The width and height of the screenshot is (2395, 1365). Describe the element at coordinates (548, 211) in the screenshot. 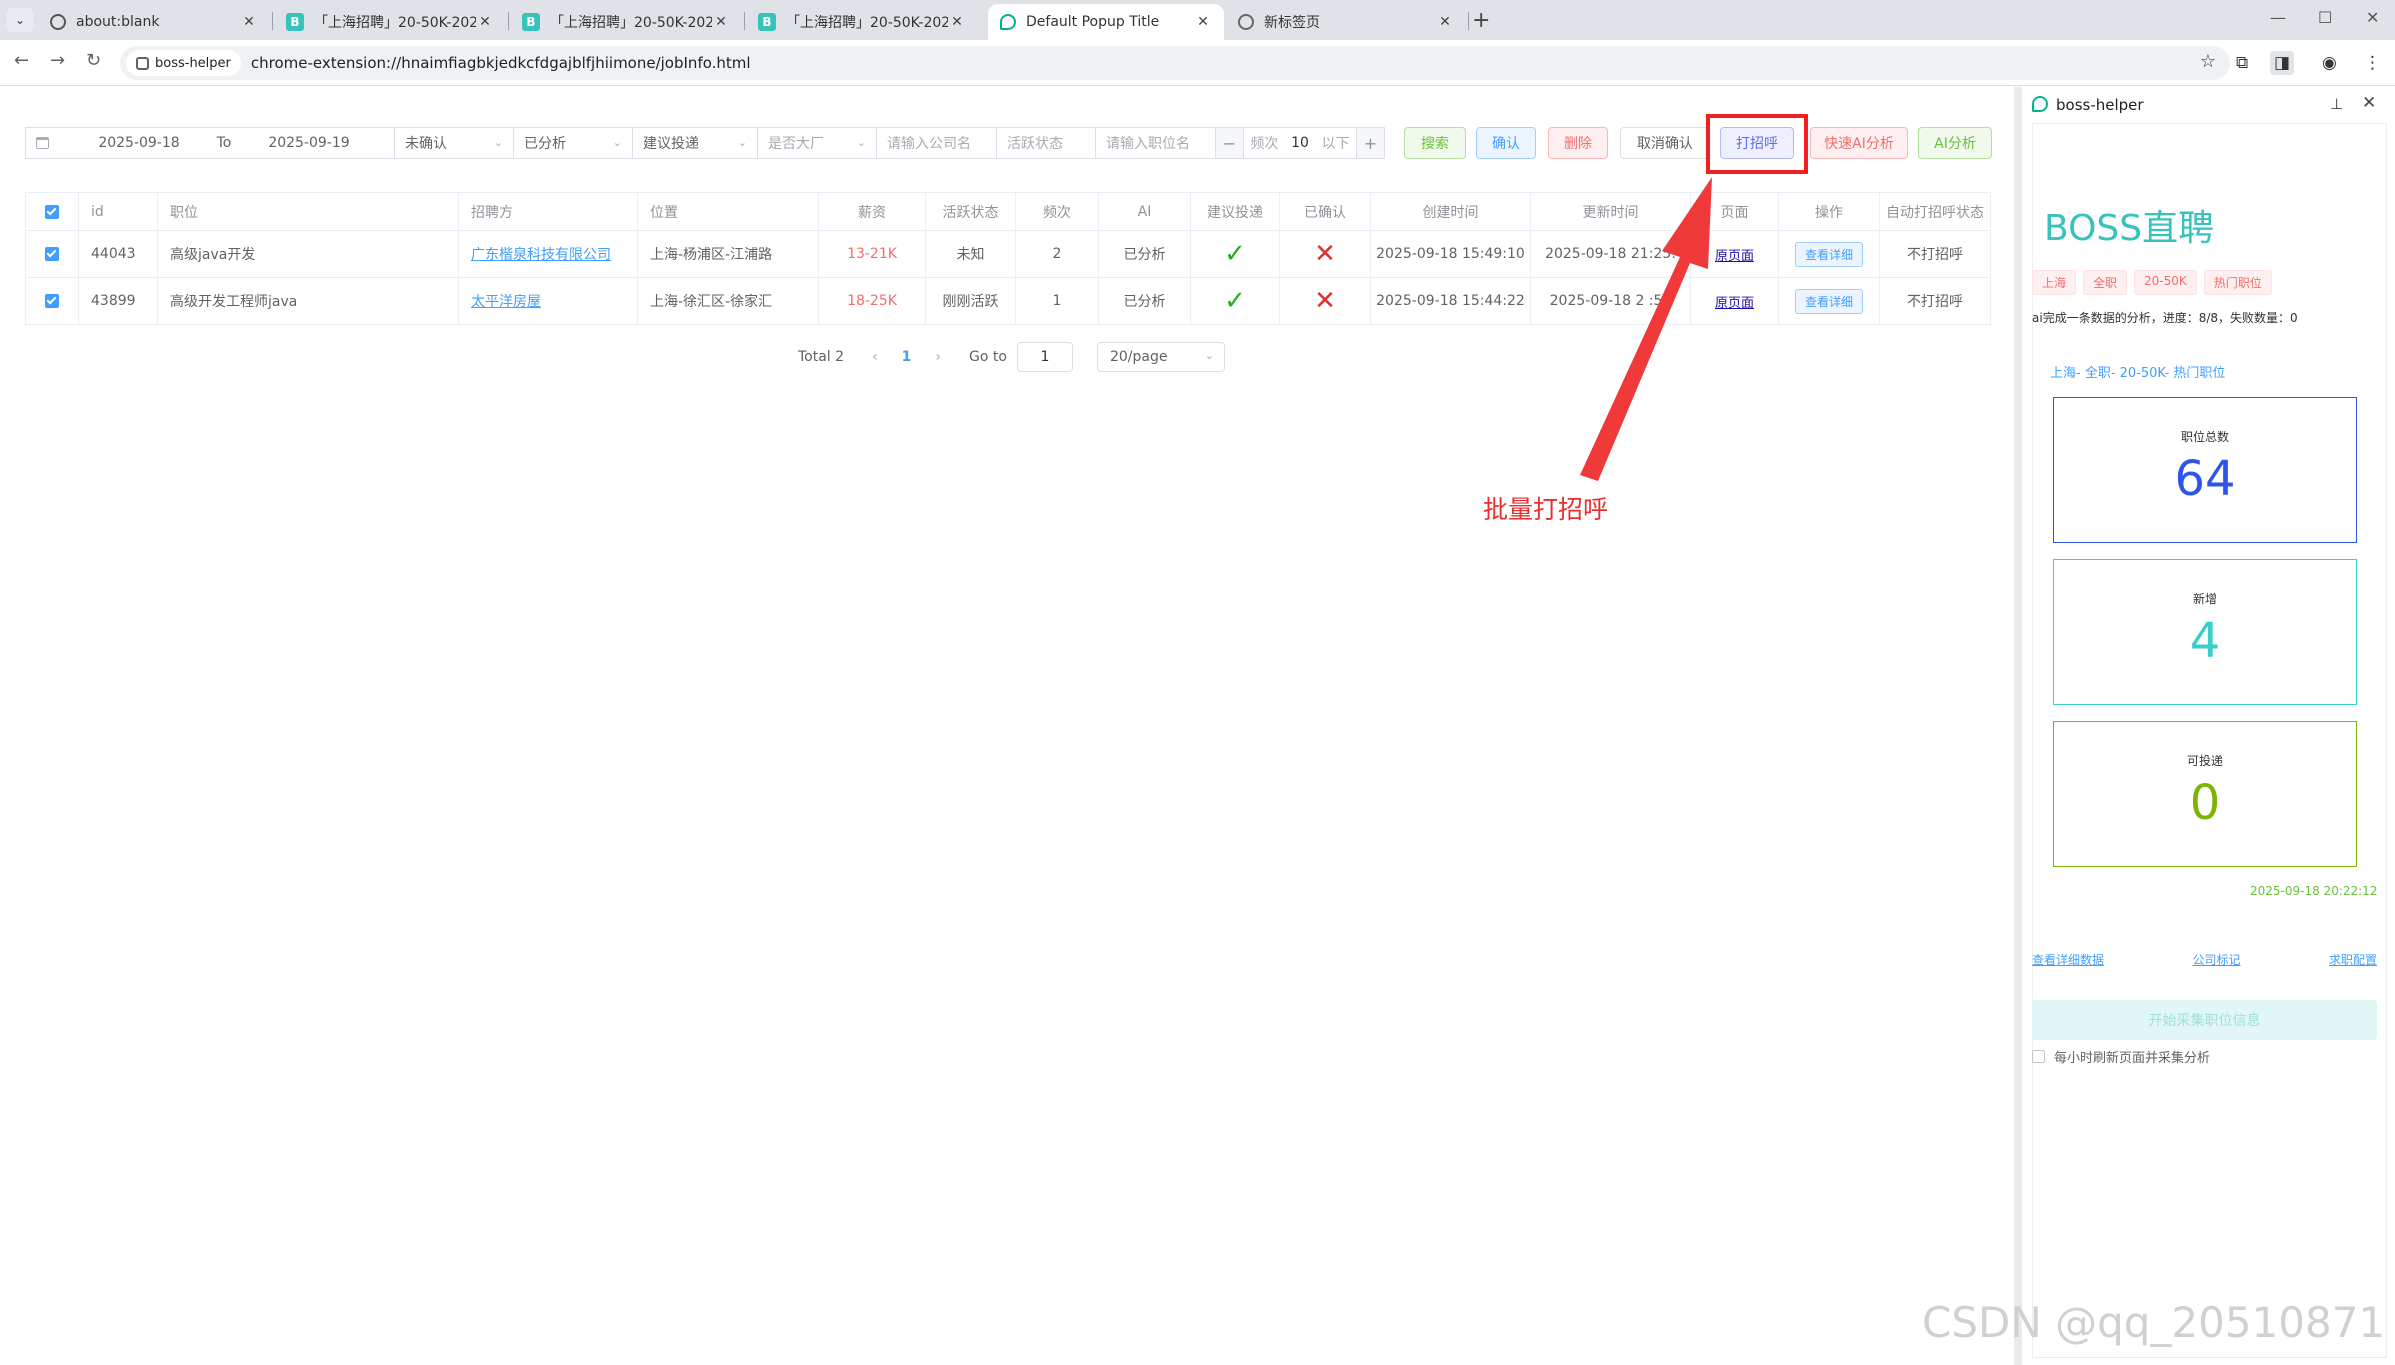

I see `header-company: 招聘方` at that location.